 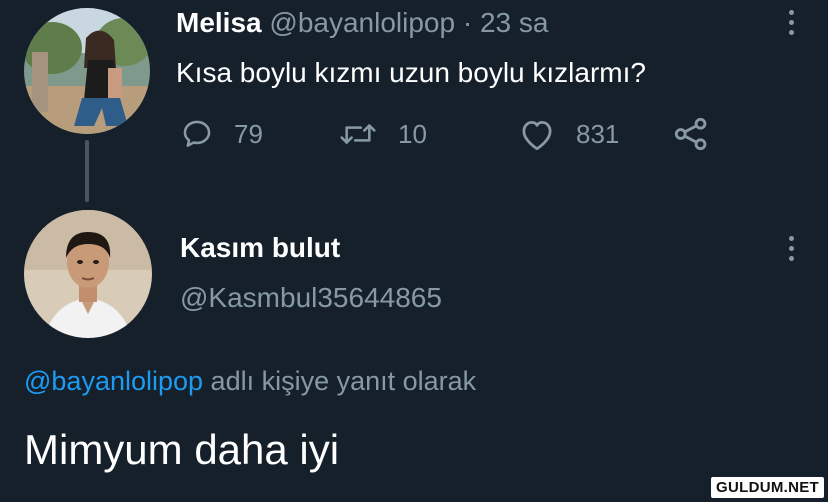 I want to click on like-count: 831, so click(x=598, y=133).